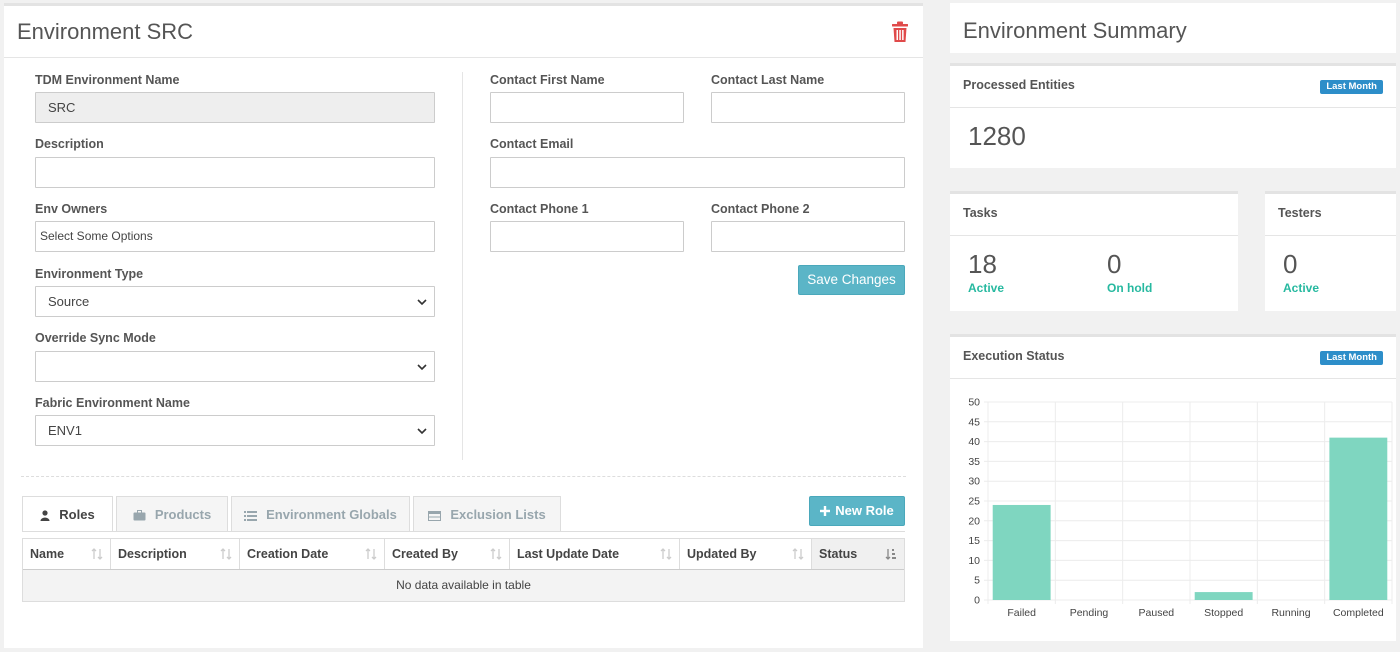  I want to click on bar-completed, so click(1358, 518).